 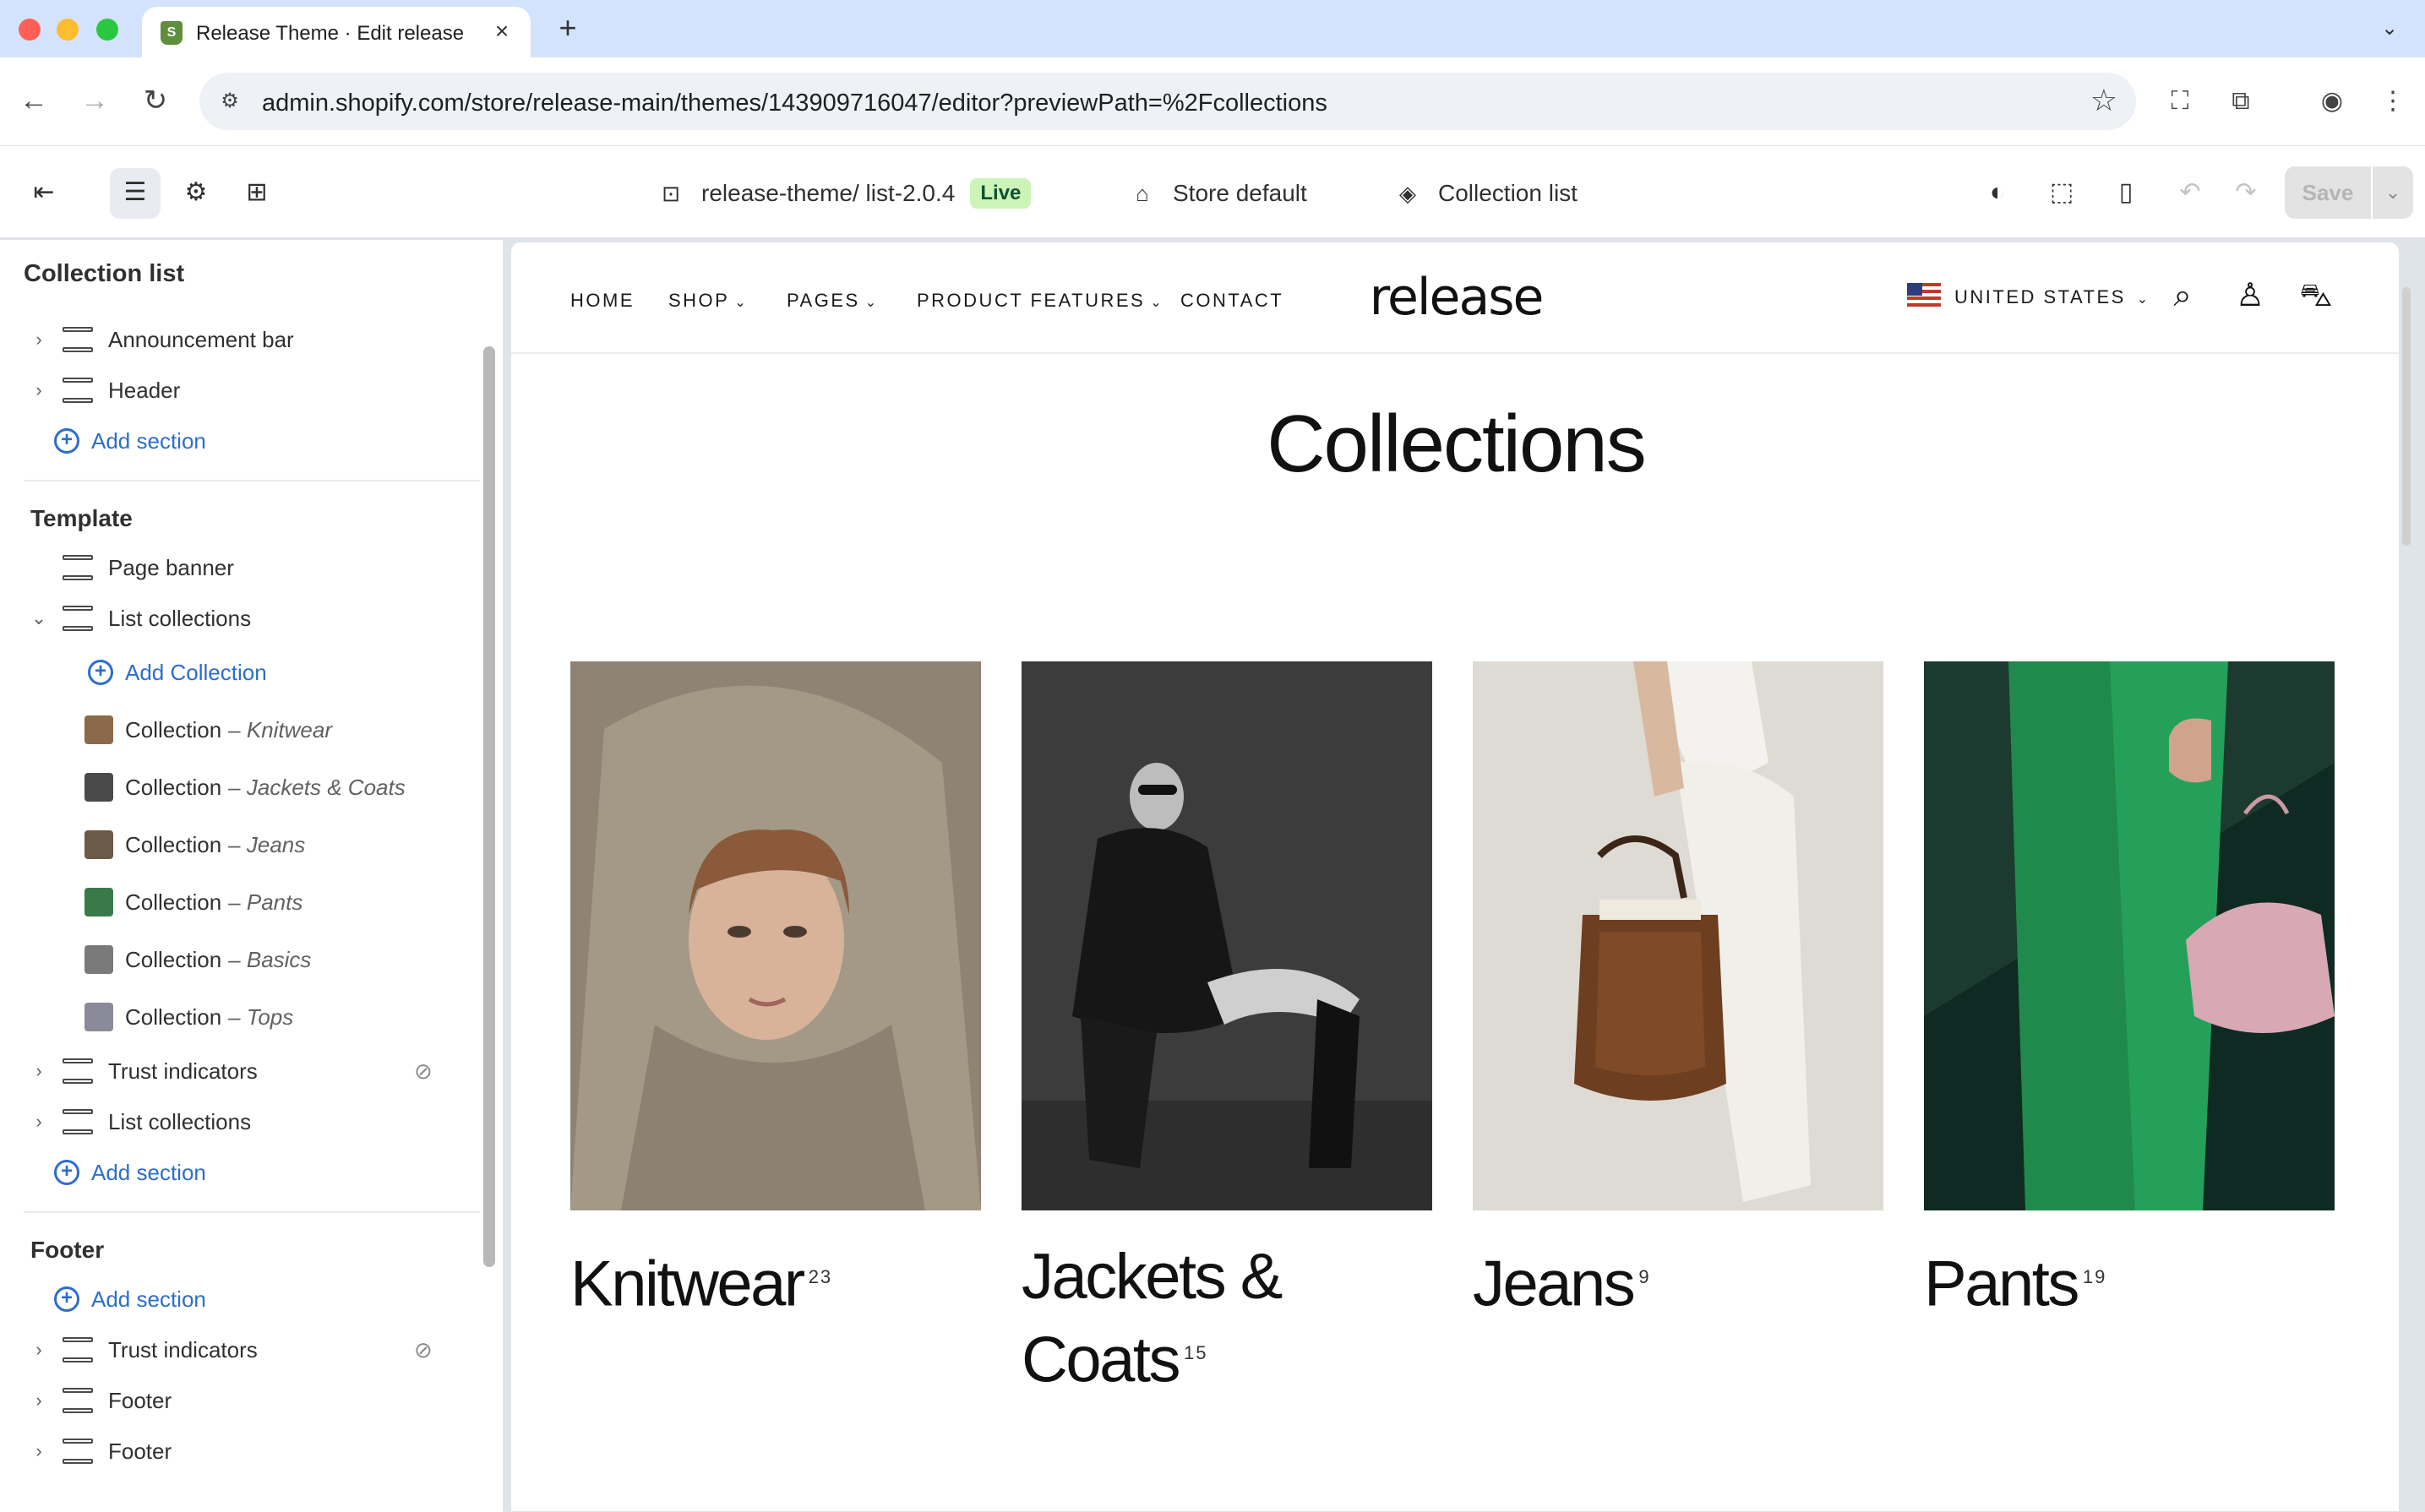 I want to click on app-embeds-icon: ⊞, so click(x=257, y=193).